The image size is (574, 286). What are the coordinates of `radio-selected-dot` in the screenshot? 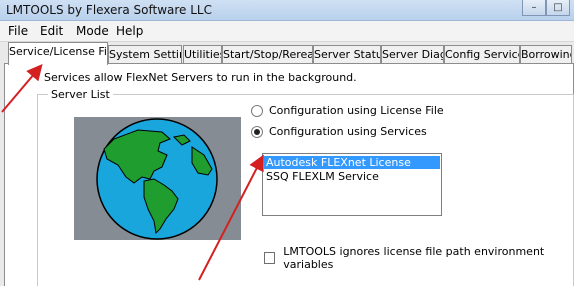 It's located at (257, 131).